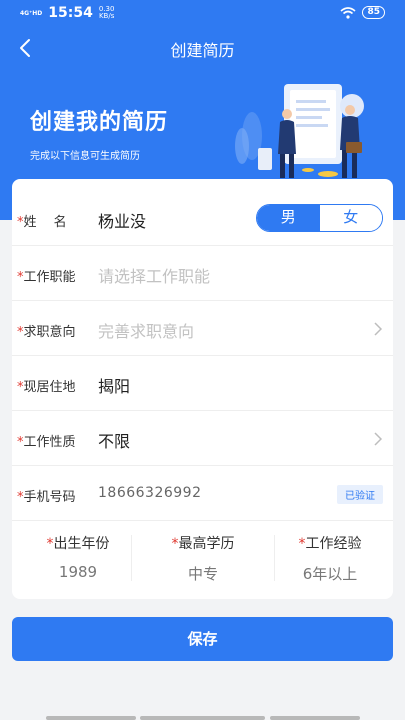  I want to click on status-bar: 4G⁺HD 15:54 0.30 KB/s 85, so click(202, 14).